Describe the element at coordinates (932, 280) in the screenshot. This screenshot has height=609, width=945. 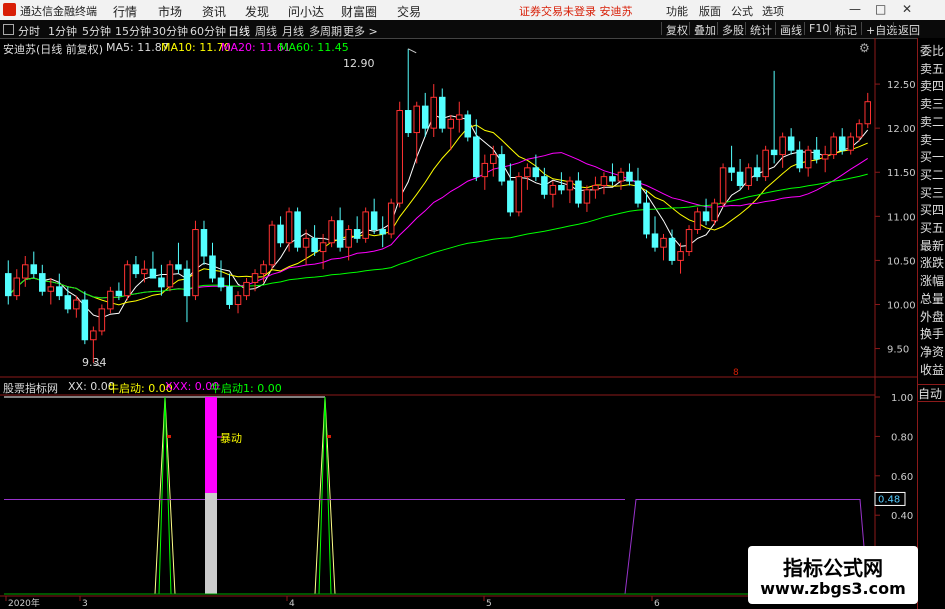
I see `sidebar-item-13: 涨幅` at that location.